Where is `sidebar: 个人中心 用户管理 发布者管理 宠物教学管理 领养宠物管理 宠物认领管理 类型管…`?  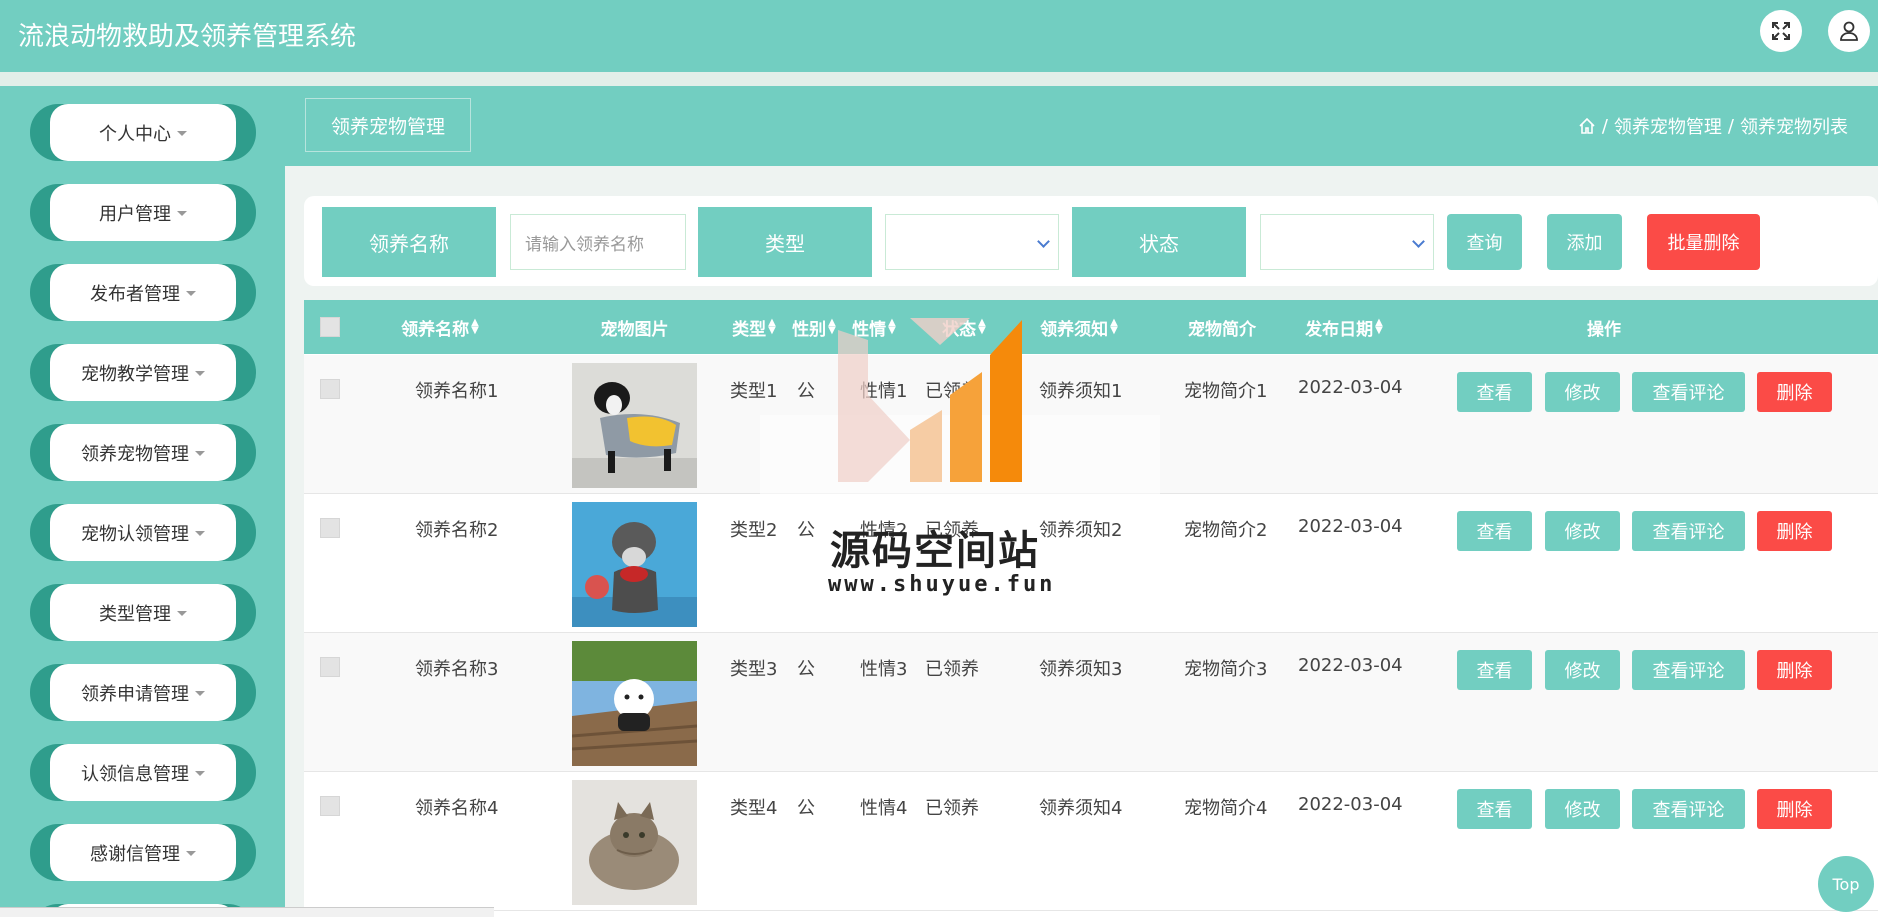
sidebar: 个人中心 用户管理 发布者管理 宠物教学管理 领养宠物管理 宠物认领管理 类型管… is located at coordinates (142, 501).